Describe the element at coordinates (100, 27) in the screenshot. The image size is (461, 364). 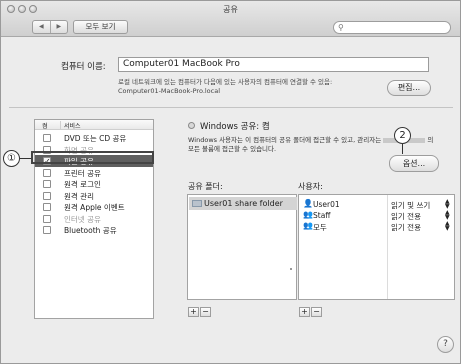
I see `show-all-button: 모두 보기` at that location.